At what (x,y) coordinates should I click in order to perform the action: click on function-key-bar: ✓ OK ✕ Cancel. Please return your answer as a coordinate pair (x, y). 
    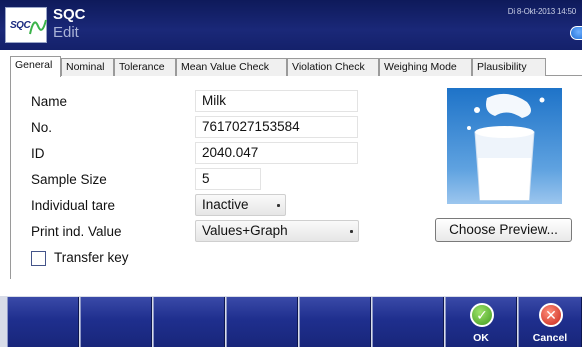
    Looking at the image, I should click on (291, 321).